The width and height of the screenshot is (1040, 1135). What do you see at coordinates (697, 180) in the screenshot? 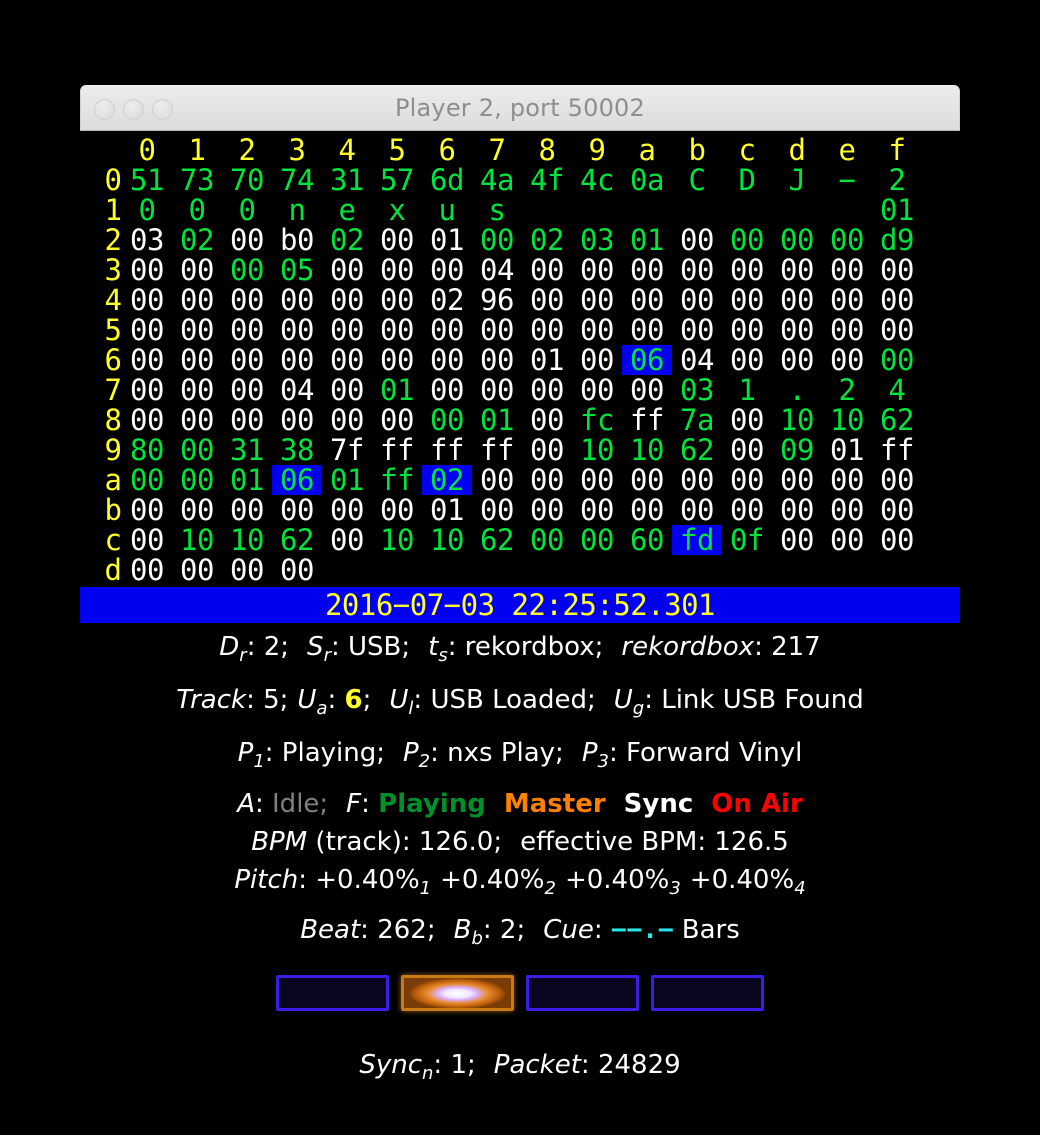
I see `hex-cell: C` at bounding box center [697, 180].